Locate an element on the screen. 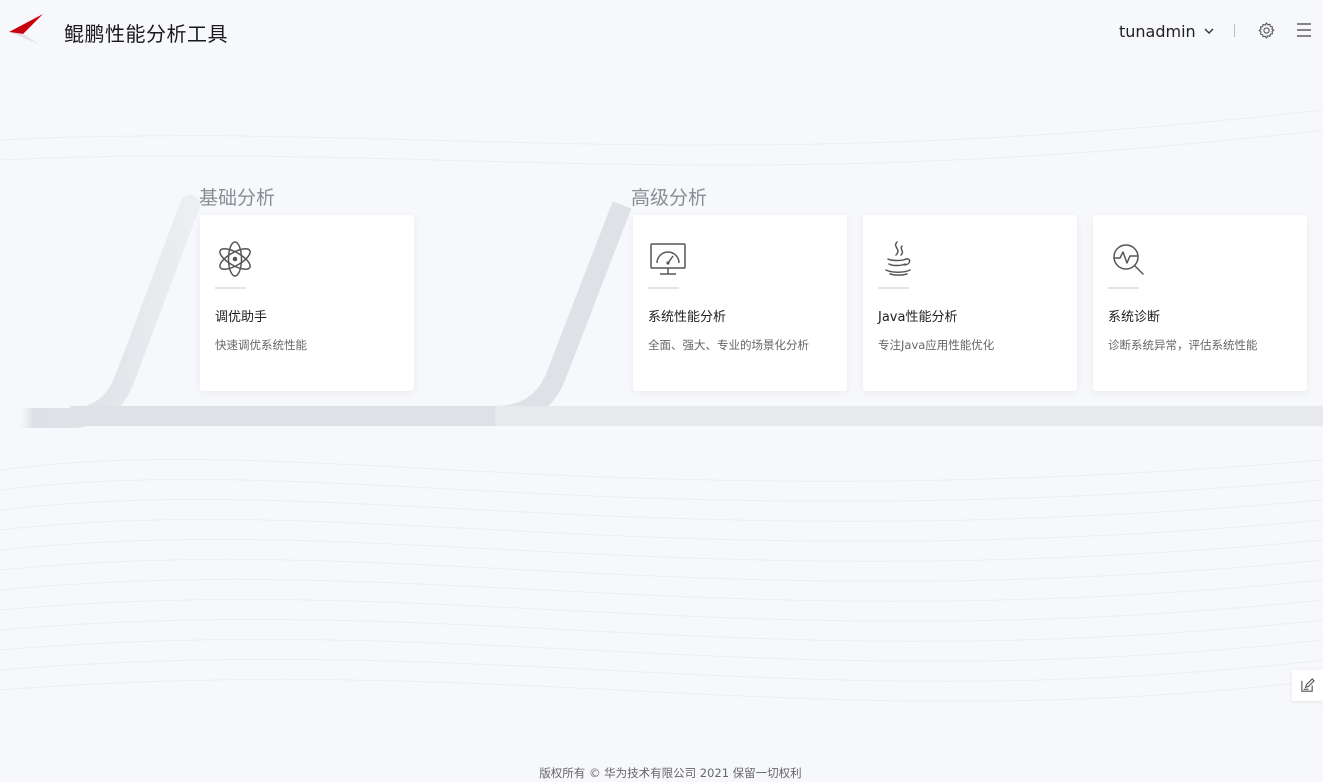 The width and height of the screenshot is (1323, 782). section-title-advanced: 高级分析 is located at coordinates (669, 198).